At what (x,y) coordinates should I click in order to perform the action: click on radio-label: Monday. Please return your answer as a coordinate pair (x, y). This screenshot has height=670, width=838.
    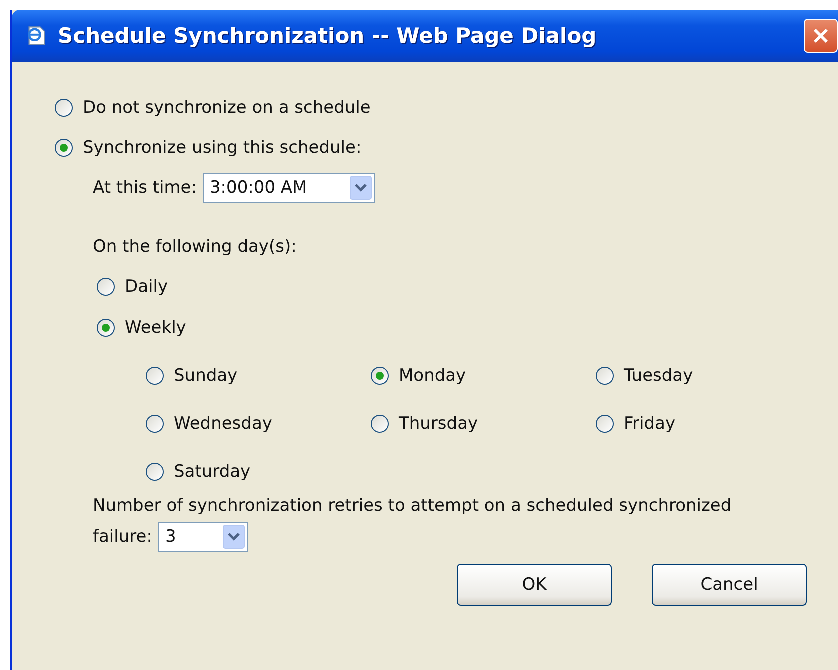
    Looking at the image, I should click on (432, 376).